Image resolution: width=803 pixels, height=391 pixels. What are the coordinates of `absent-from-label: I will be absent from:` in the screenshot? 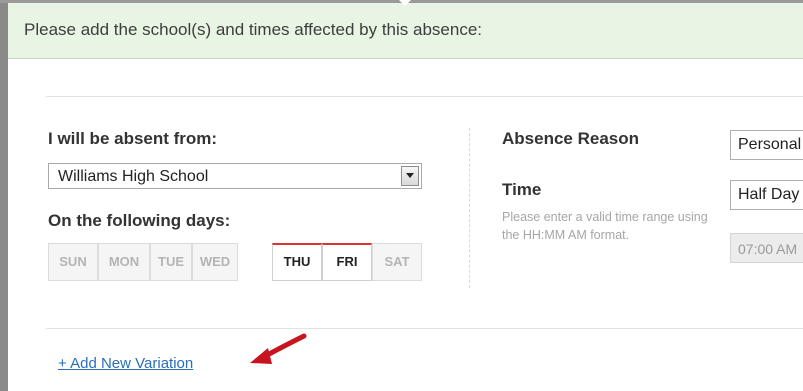 It's located at (133, 138).